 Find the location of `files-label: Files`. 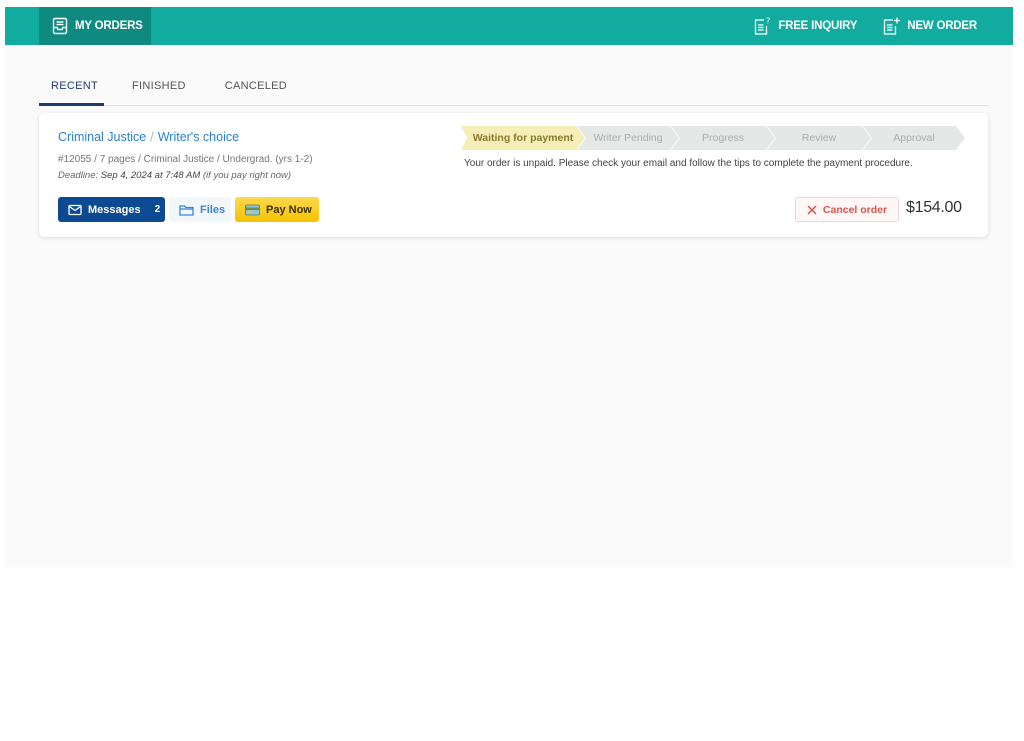

files-label: Files is located at coordinates (213, 209).